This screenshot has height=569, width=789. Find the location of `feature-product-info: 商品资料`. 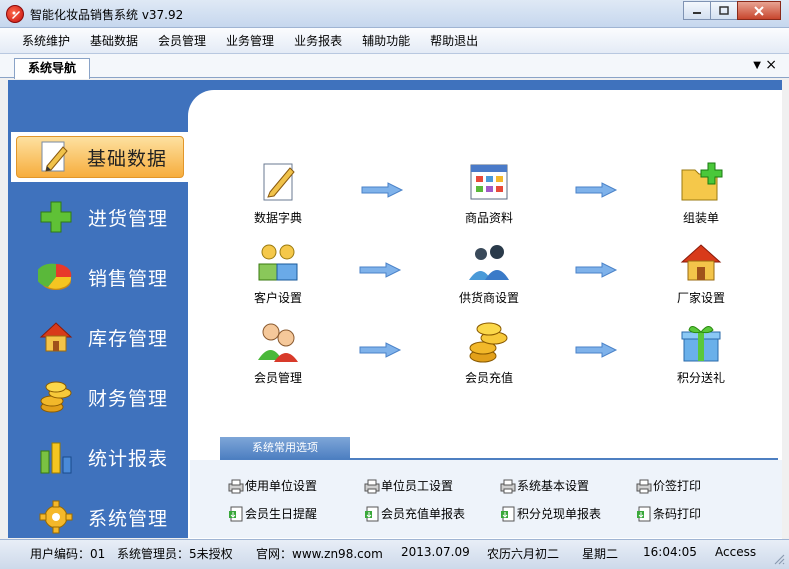

feature-product-info: 商品资料 is located at coordinates (489, 193).